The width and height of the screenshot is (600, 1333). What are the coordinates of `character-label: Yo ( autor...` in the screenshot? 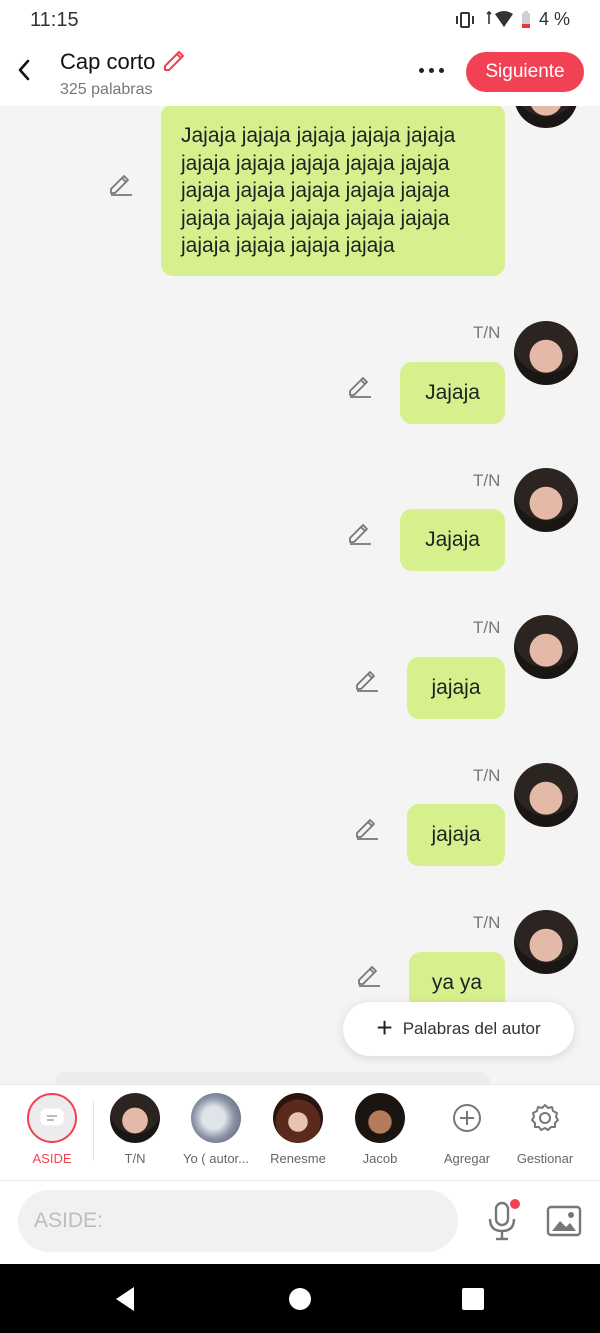 It's located at (215, 1158).